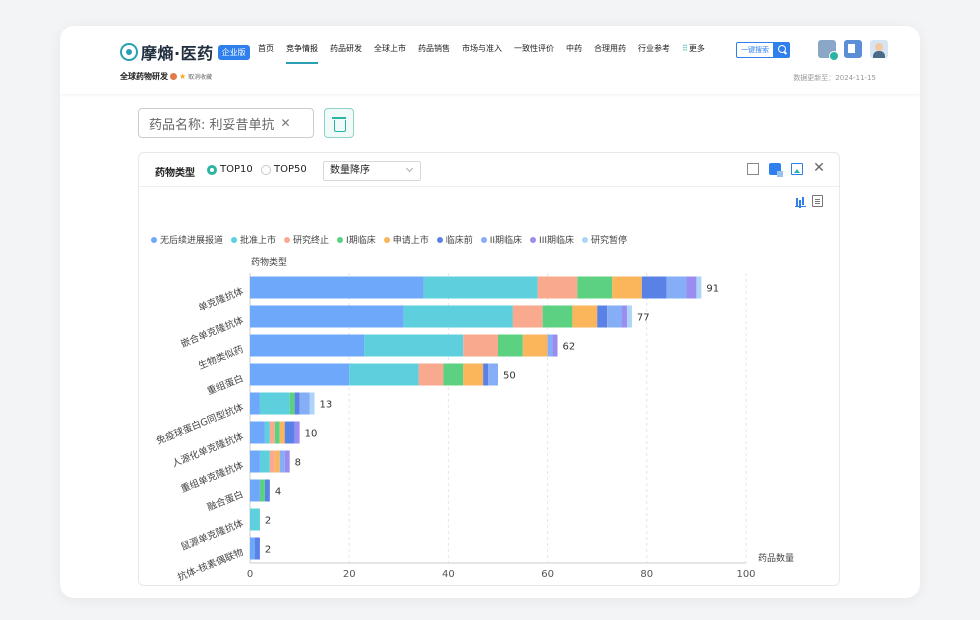 The width and height of the screenshot is (980, 620). I want to click on logo-text: 摩熵·医药, so click(177, 53).